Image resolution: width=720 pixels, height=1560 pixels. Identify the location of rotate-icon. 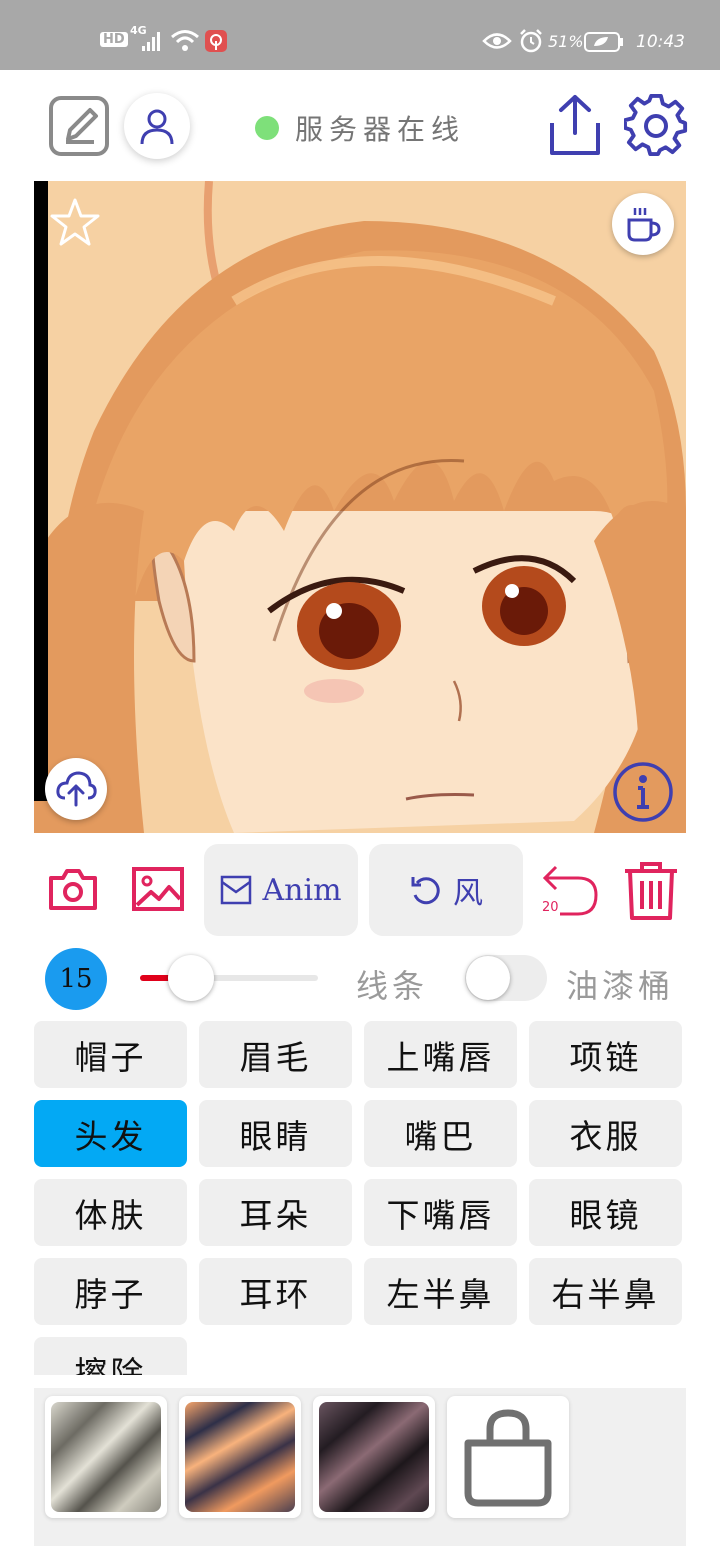
(425, 891).